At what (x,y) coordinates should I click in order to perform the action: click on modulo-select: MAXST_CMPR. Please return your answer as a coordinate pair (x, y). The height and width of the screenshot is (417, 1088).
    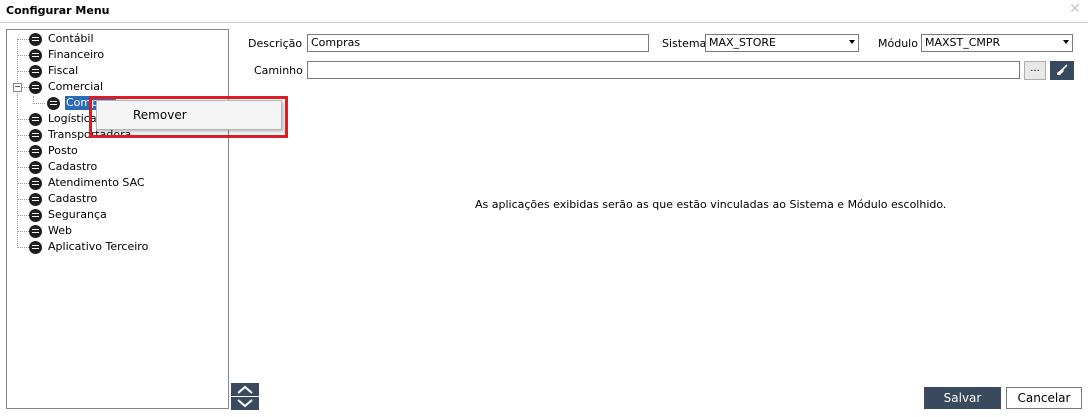
    Looking at the image, I should click on (997, 43).